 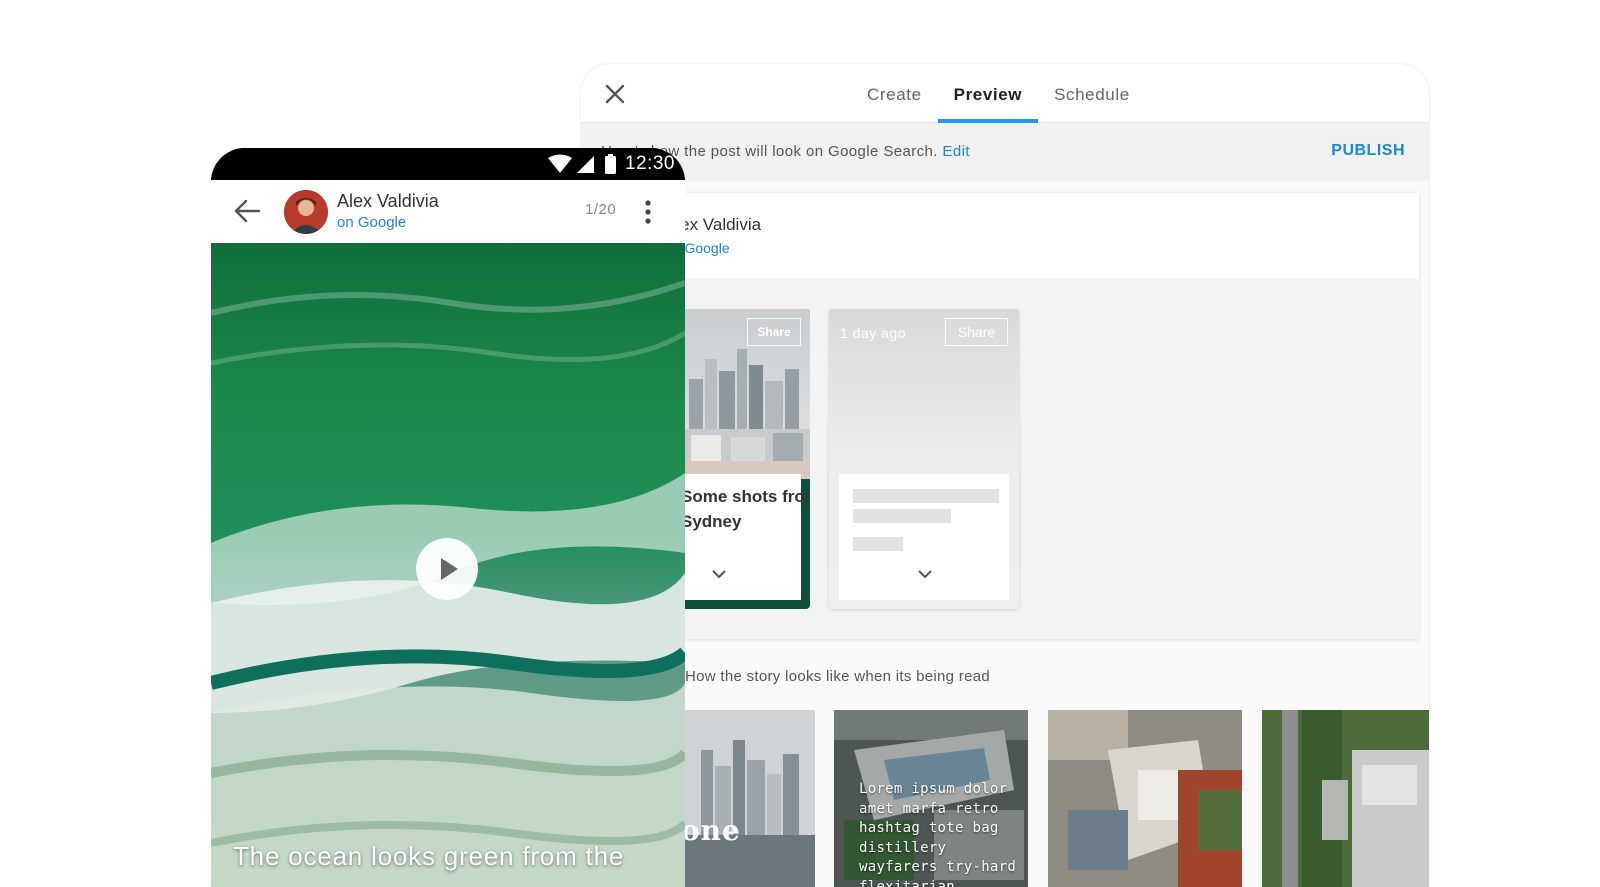 I want to click on tab-preview: Preview, so click(x=988, y=93).